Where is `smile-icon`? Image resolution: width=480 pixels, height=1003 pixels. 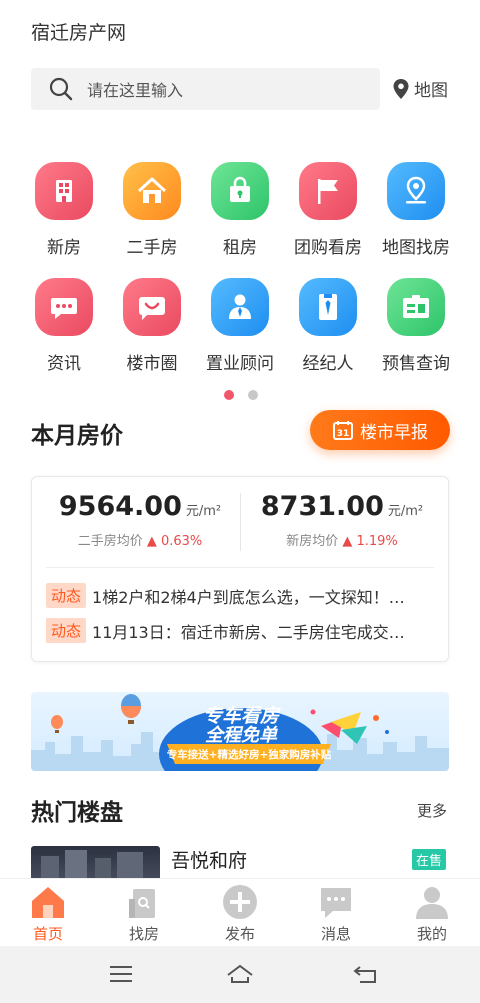 smile-icon is located at coordinates (152, 307).